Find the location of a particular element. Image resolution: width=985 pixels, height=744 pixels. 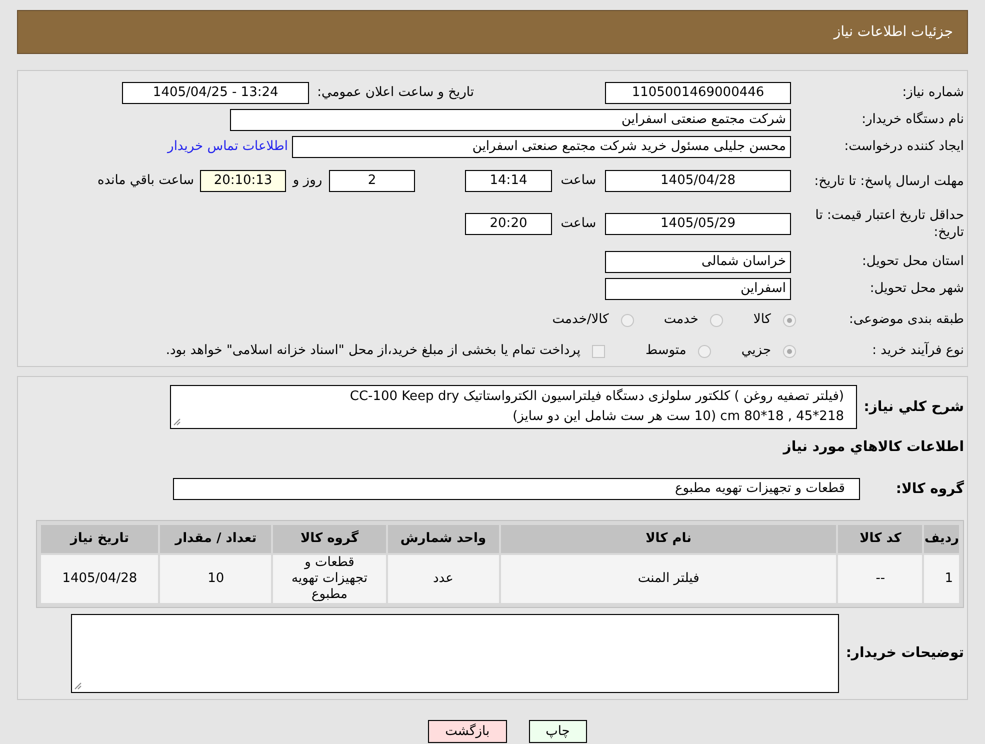

table-cell: 10 is located at coordinates (216, 579).